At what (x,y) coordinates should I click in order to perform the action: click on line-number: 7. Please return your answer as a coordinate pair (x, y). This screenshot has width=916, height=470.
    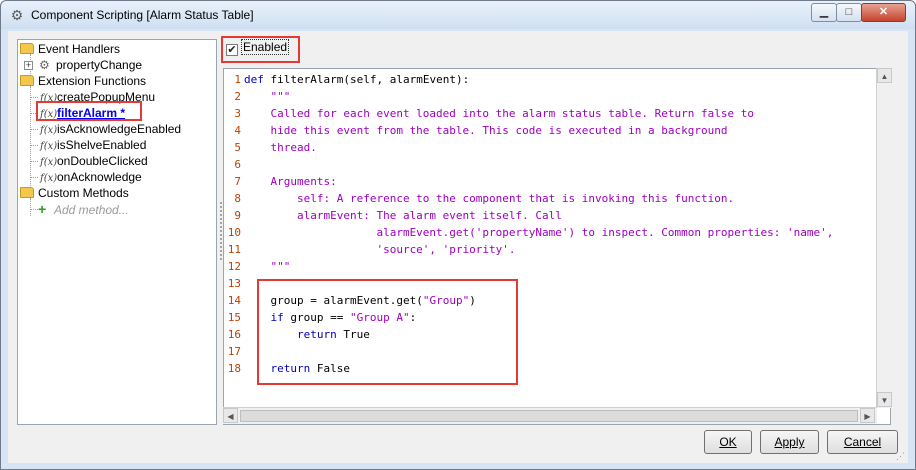
    Looking at the image, I should click on (237, 181).